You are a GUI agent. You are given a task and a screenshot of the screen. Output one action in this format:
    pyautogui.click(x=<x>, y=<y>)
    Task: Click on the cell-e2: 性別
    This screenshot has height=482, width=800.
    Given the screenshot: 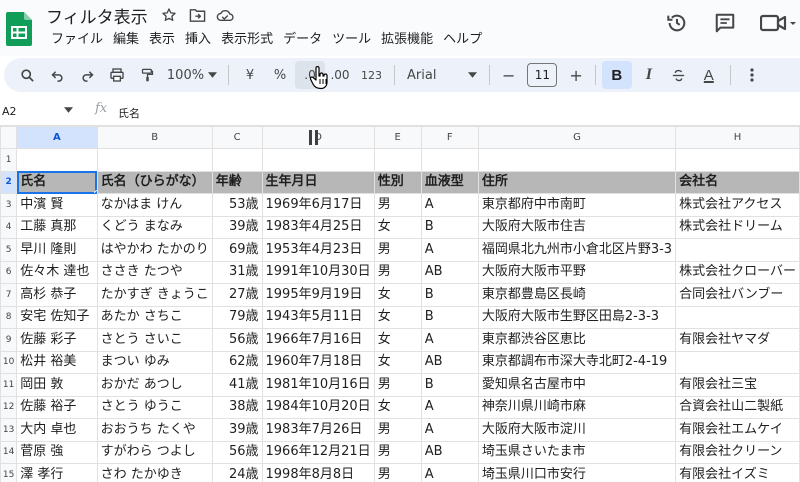 What is the action you would take?
    pyautogui.click(x=397, y=182)
    